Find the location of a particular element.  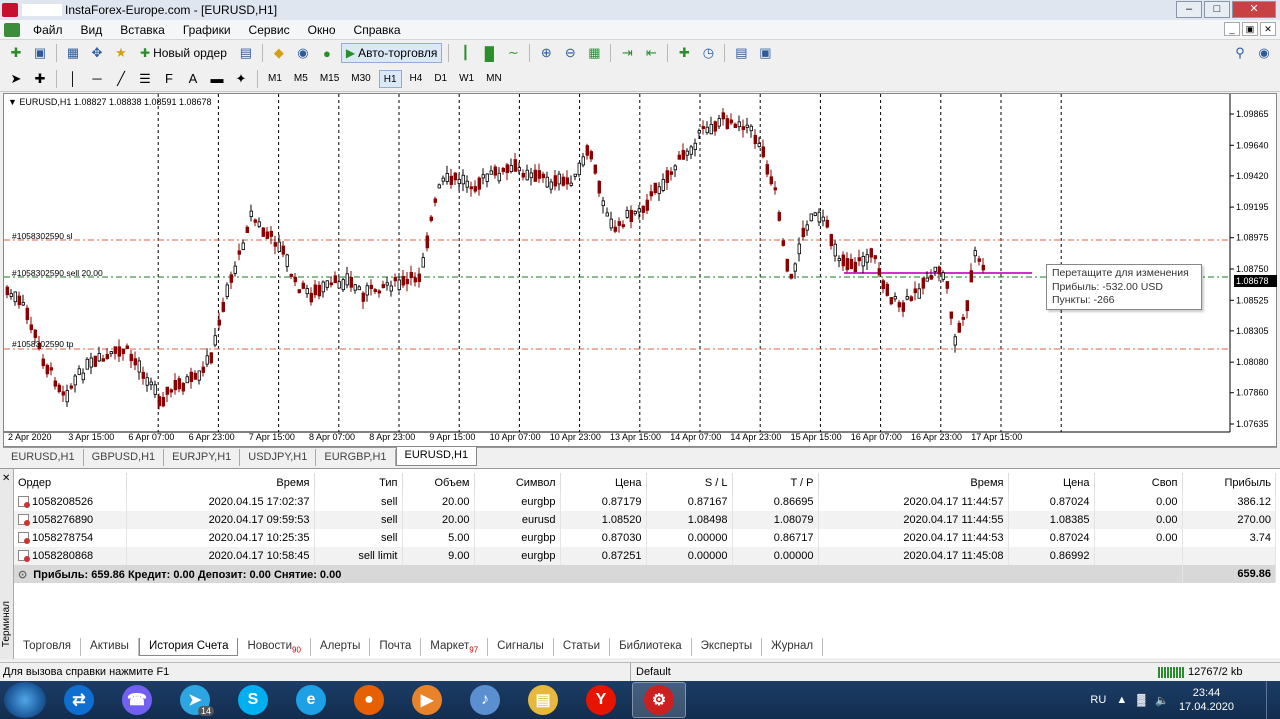

col-open-price: Цена is located at coordinates (603, 483).